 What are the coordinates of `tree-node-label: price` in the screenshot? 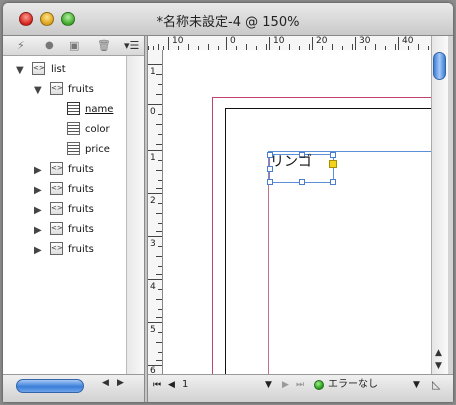 It's located at (97, 149).